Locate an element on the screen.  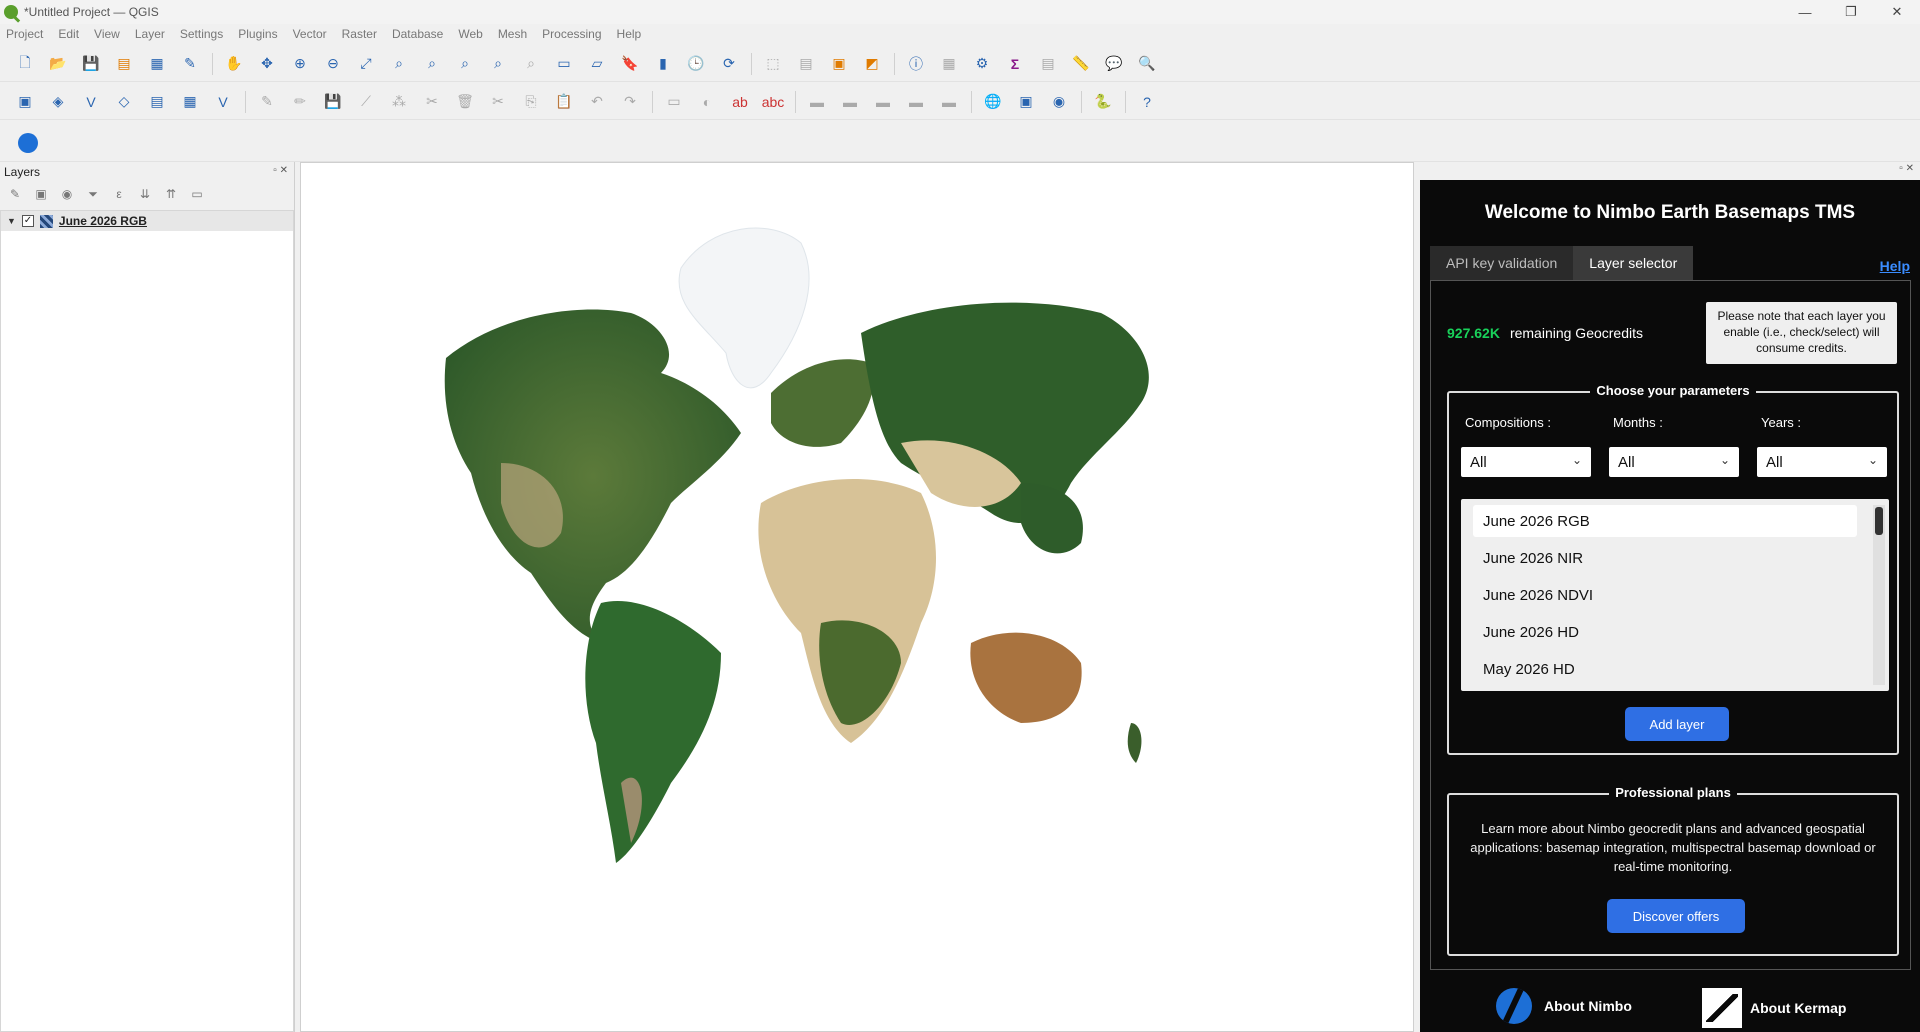
zoom-in-icon: ⊕ is located at coordinates (300, 64).